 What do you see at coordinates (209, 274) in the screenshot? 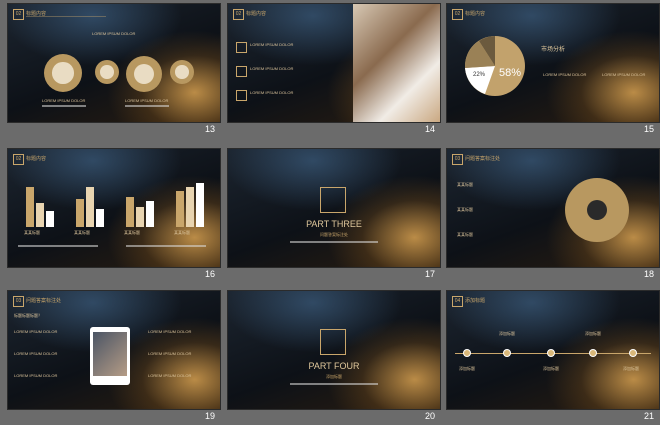
I see `slide-number: 16` at bounding box center [209, 274].